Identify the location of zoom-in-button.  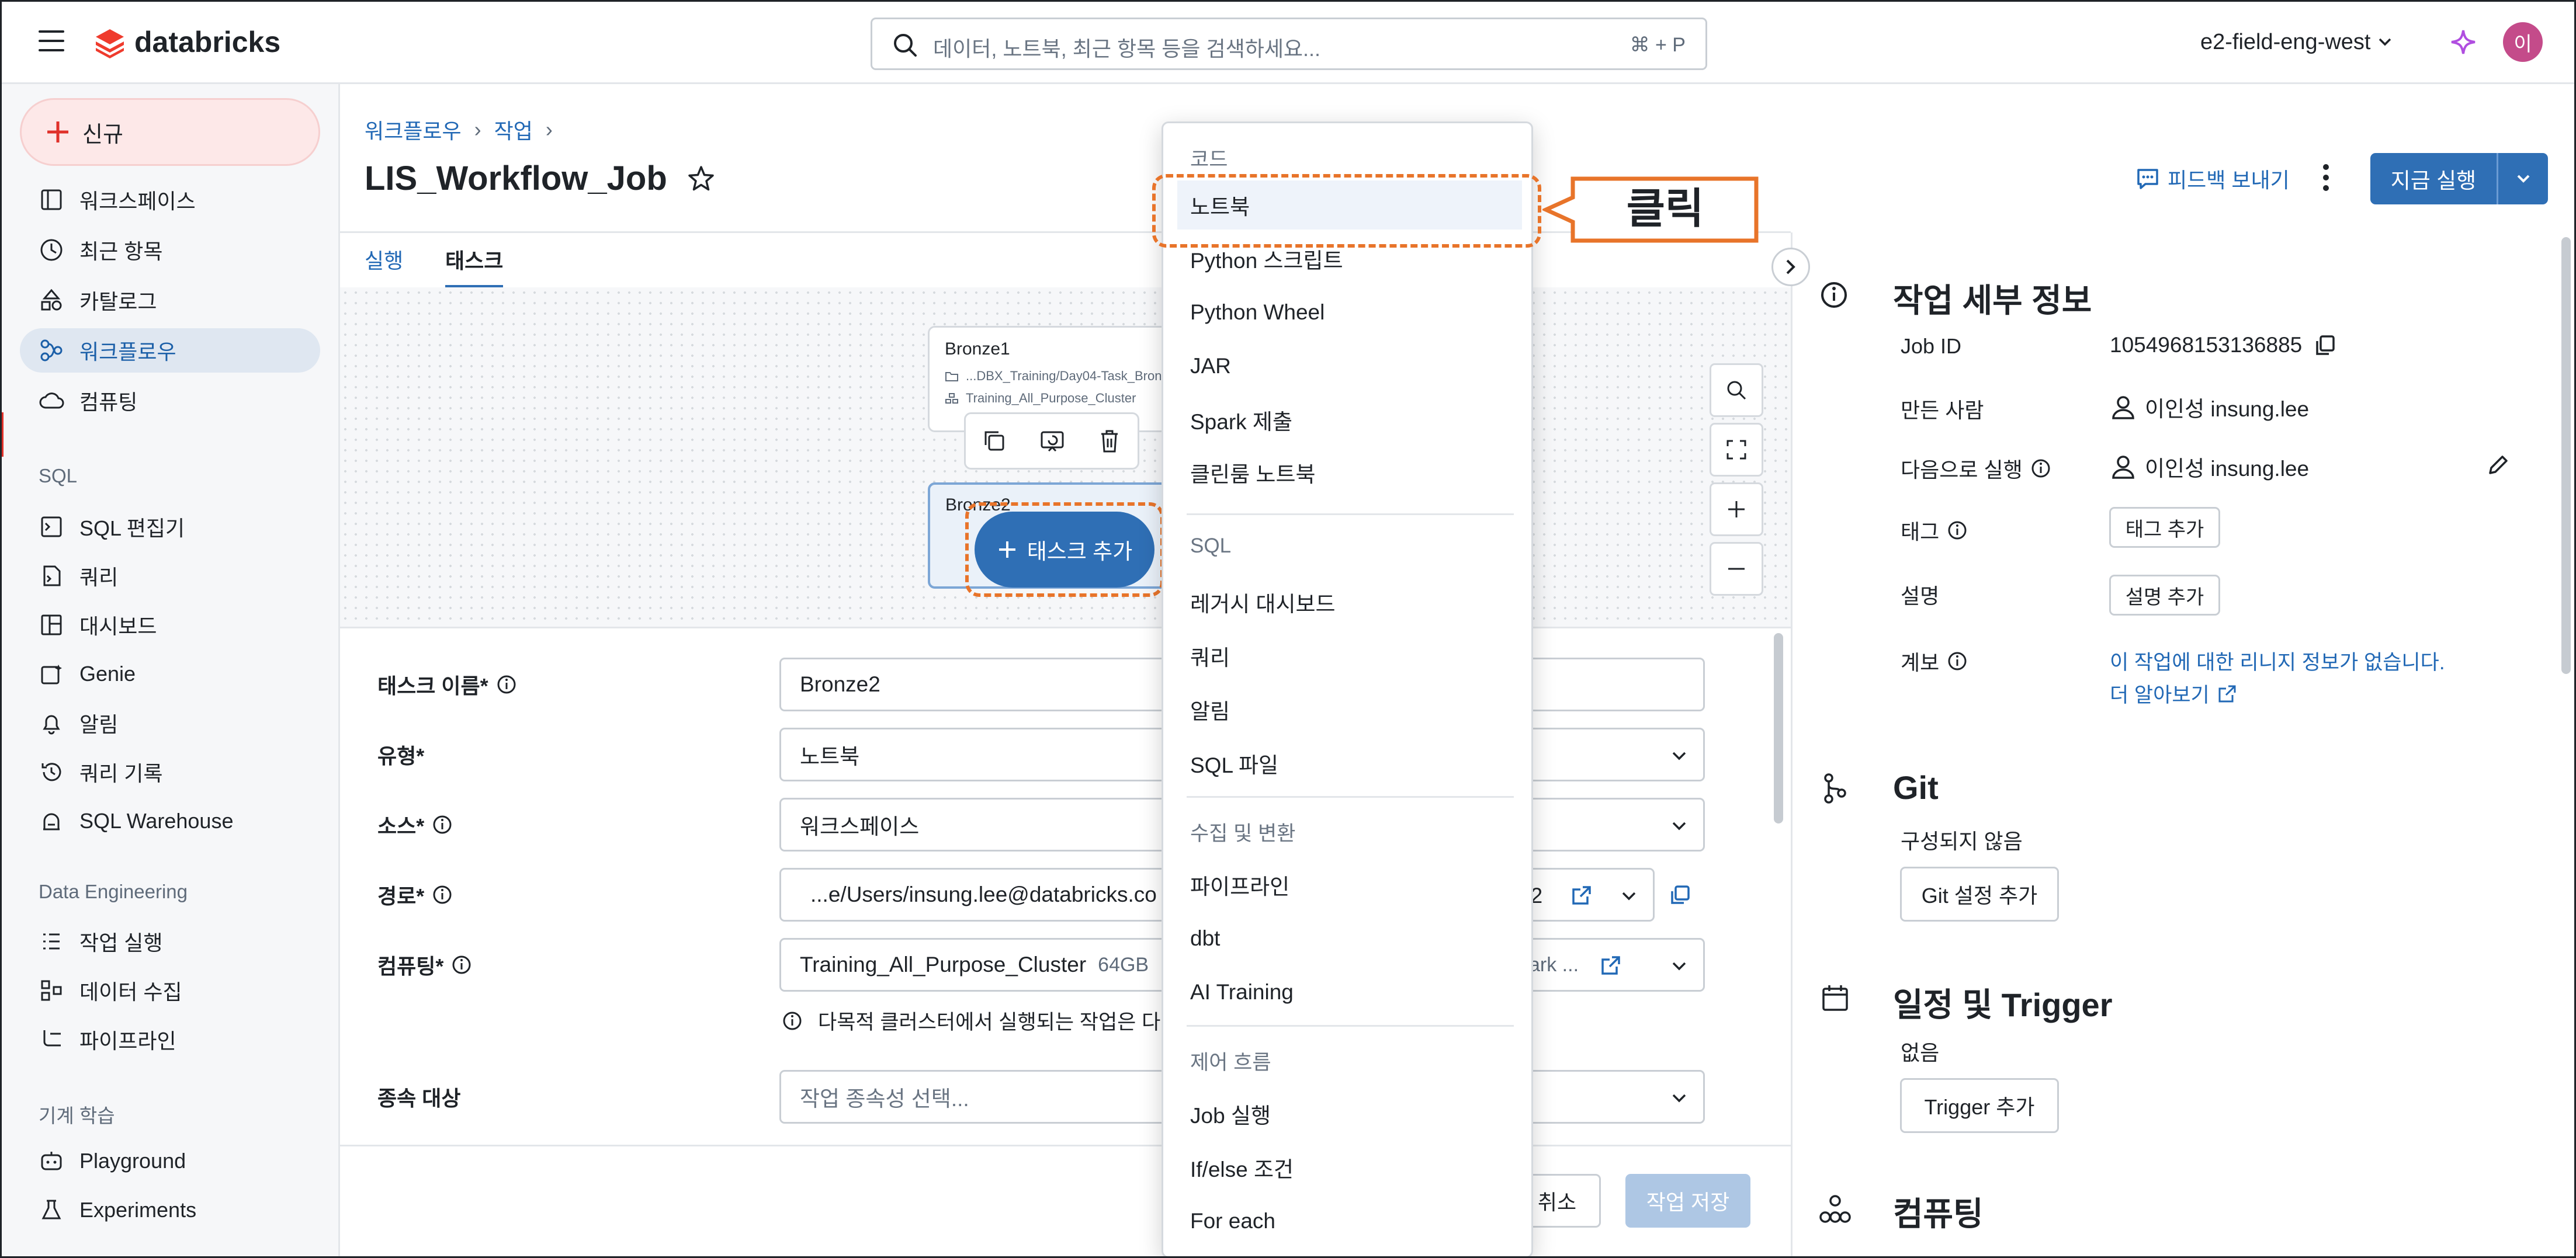
(1737, 509).